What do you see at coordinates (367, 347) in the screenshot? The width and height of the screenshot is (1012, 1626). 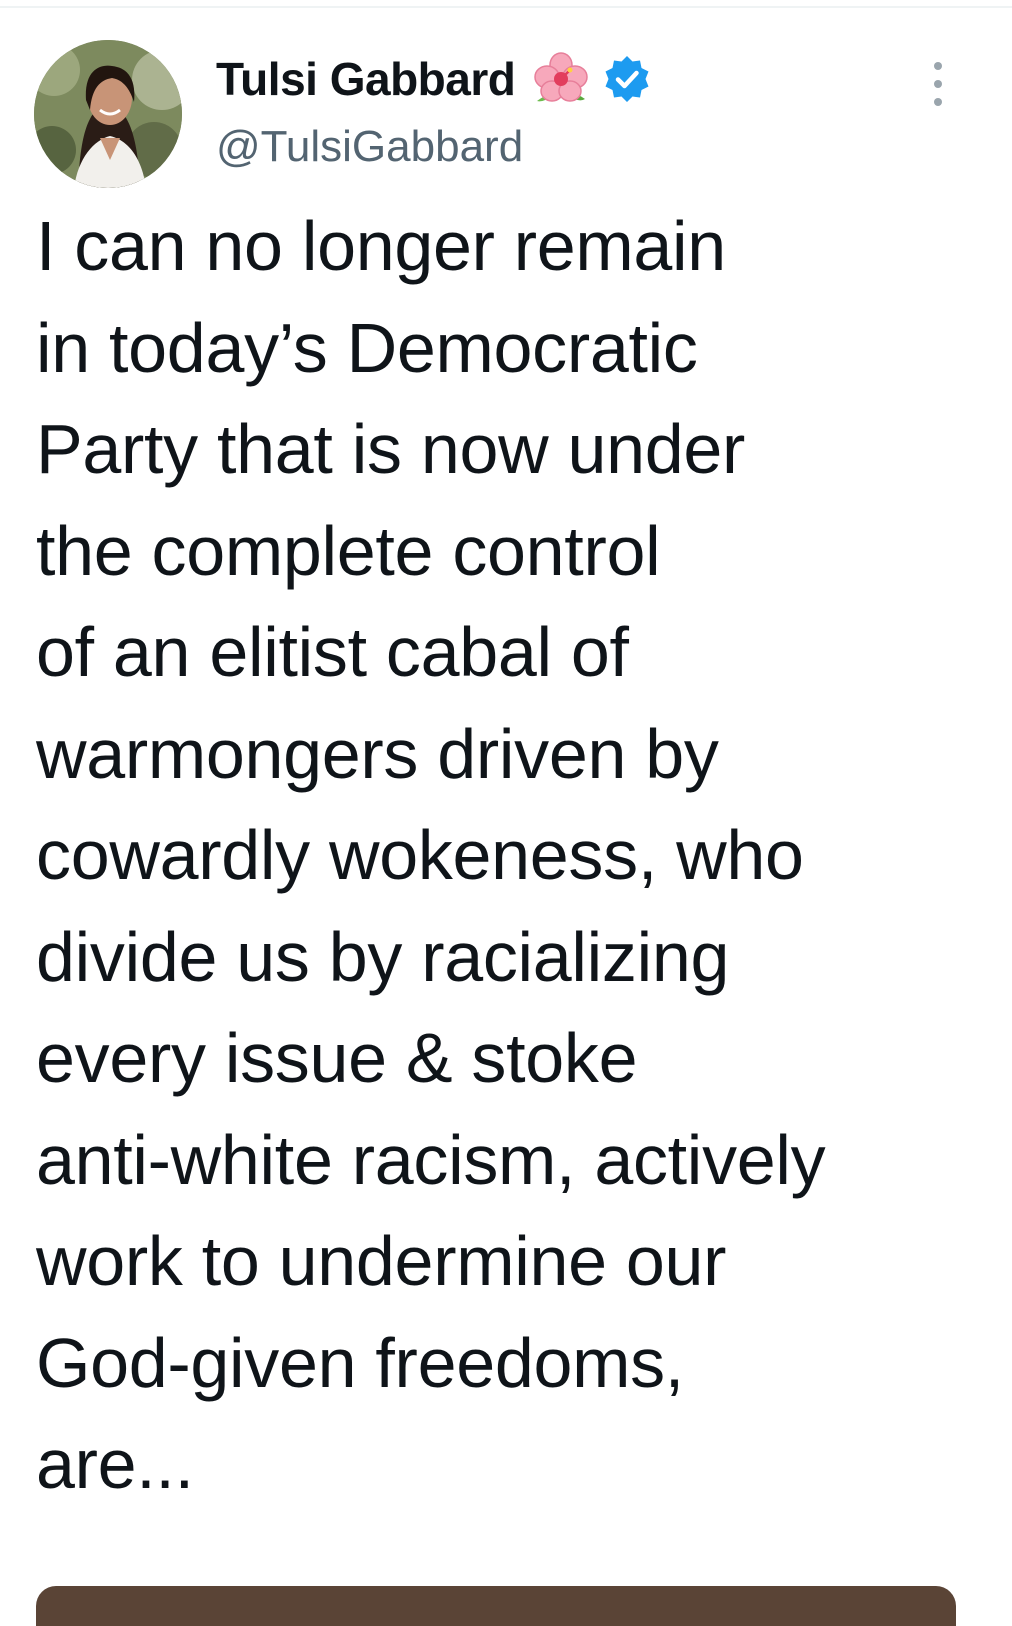 I see `tweet-text-line: in today’s Democratic` at bounding box center [367, 347].